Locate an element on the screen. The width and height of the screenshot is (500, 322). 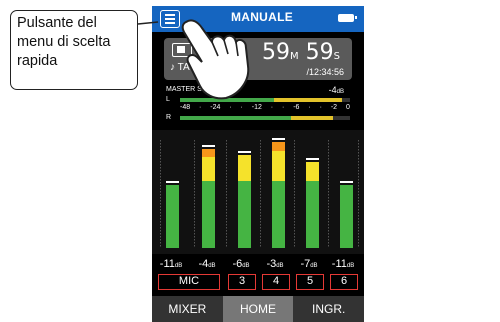
meter-scale-tick: 0 is located at coordinates (347, 107).